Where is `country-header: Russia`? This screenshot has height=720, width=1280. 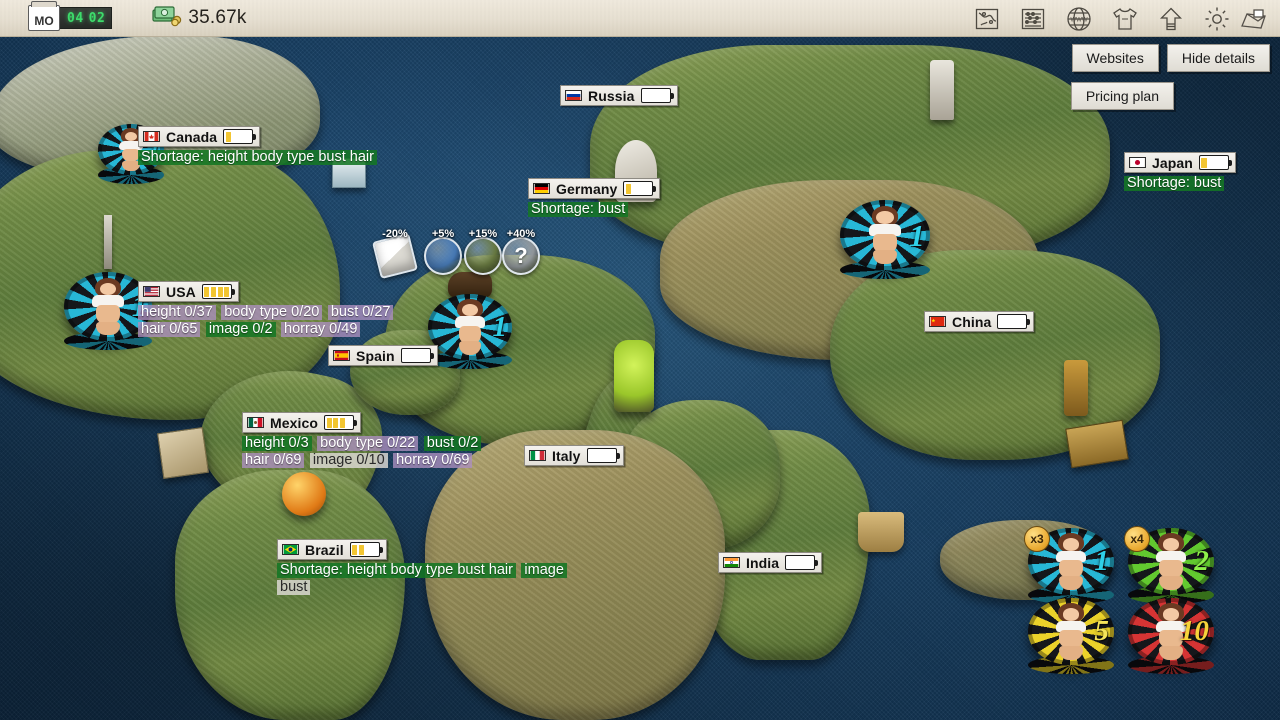
country-header: Russia is located at coordinates (619, 95).